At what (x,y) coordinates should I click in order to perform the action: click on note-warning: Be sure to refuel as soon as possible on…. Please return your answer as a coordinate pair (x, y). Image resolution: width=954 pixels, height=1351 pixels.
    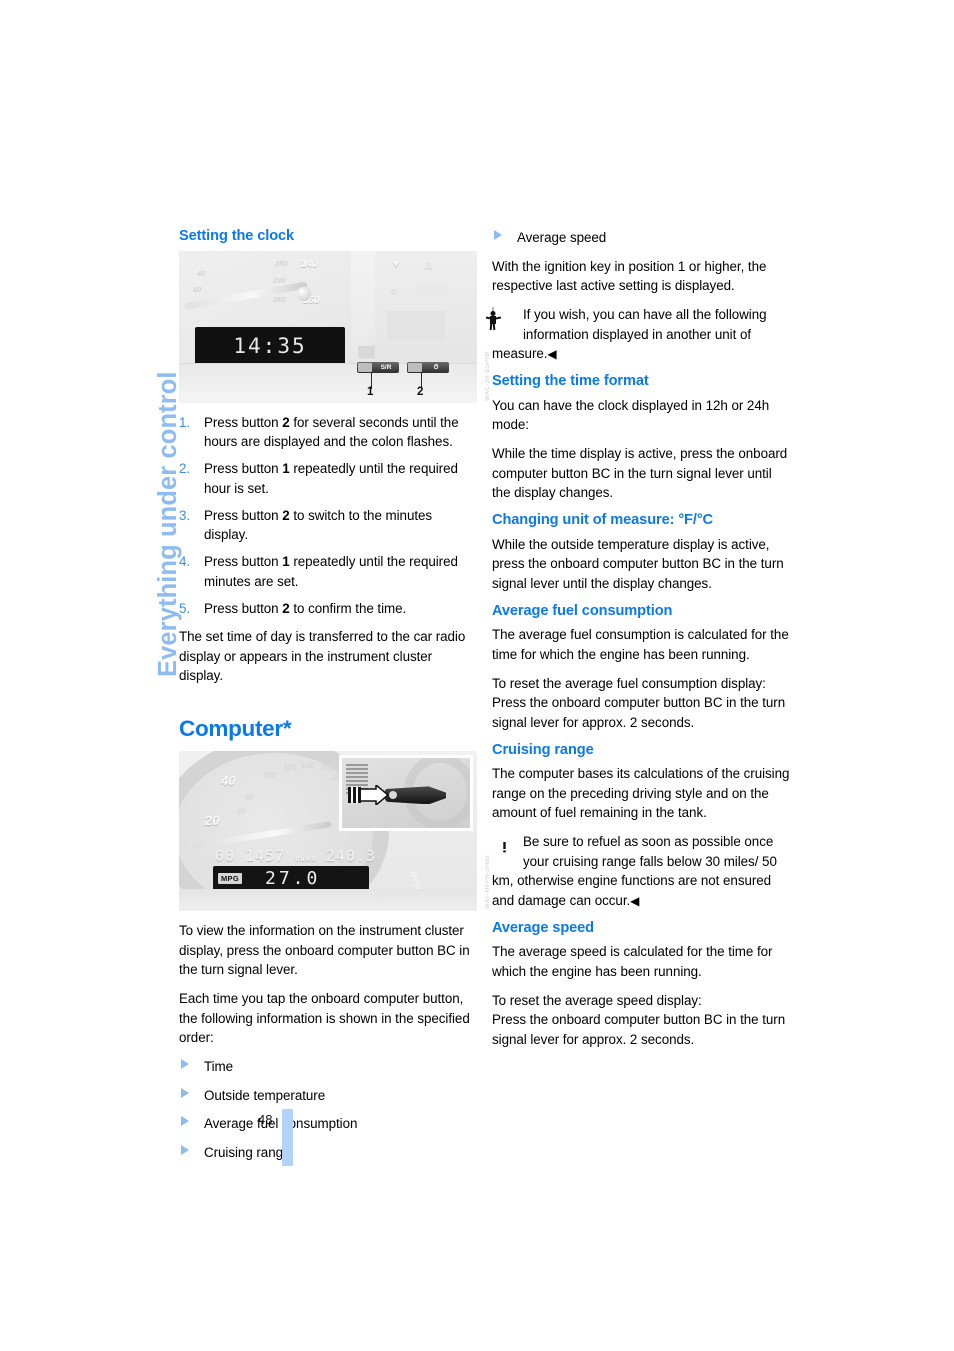
    Looking at the image, I should click on (641, 871).